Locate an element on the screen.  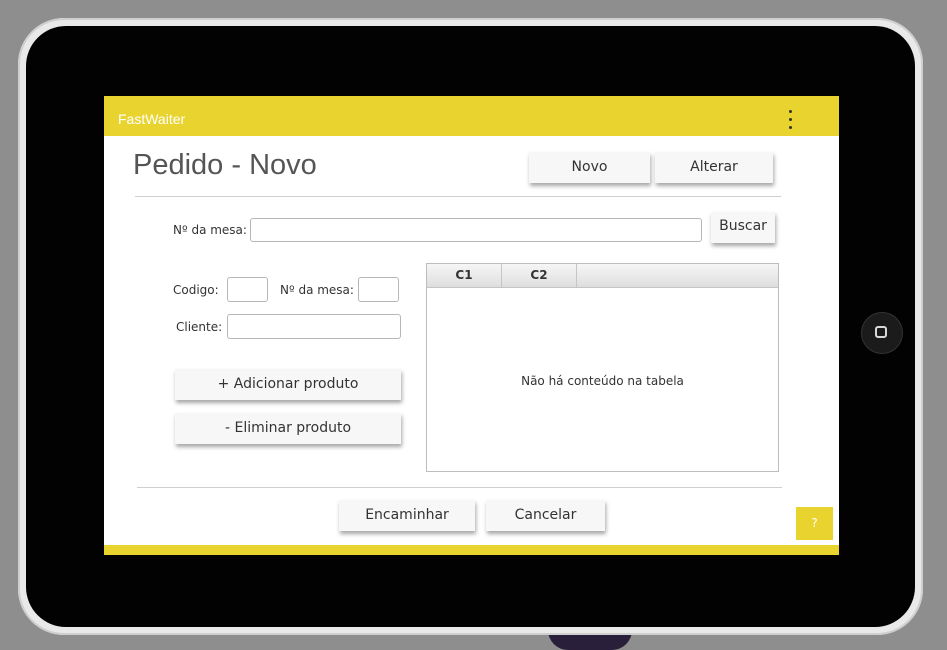
adicionar-produto-button: + Adicionar produto is located at coordinates (288, 384).